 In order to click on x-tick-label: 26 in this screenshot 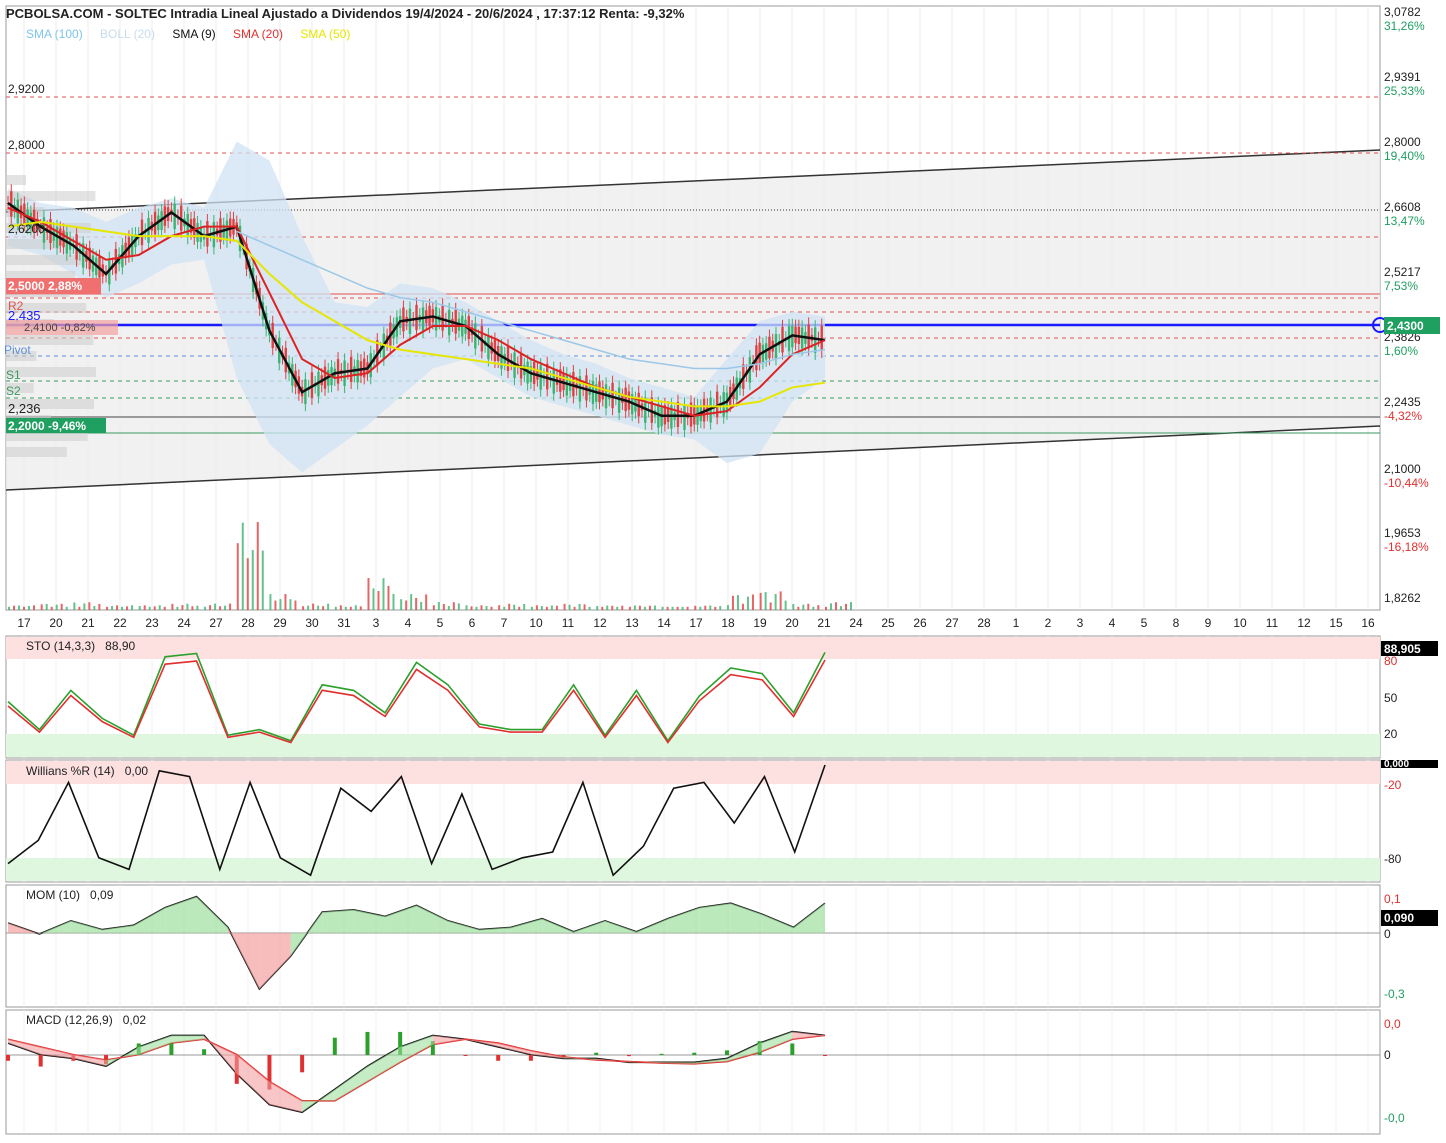, I will do `click(920, 623)`.